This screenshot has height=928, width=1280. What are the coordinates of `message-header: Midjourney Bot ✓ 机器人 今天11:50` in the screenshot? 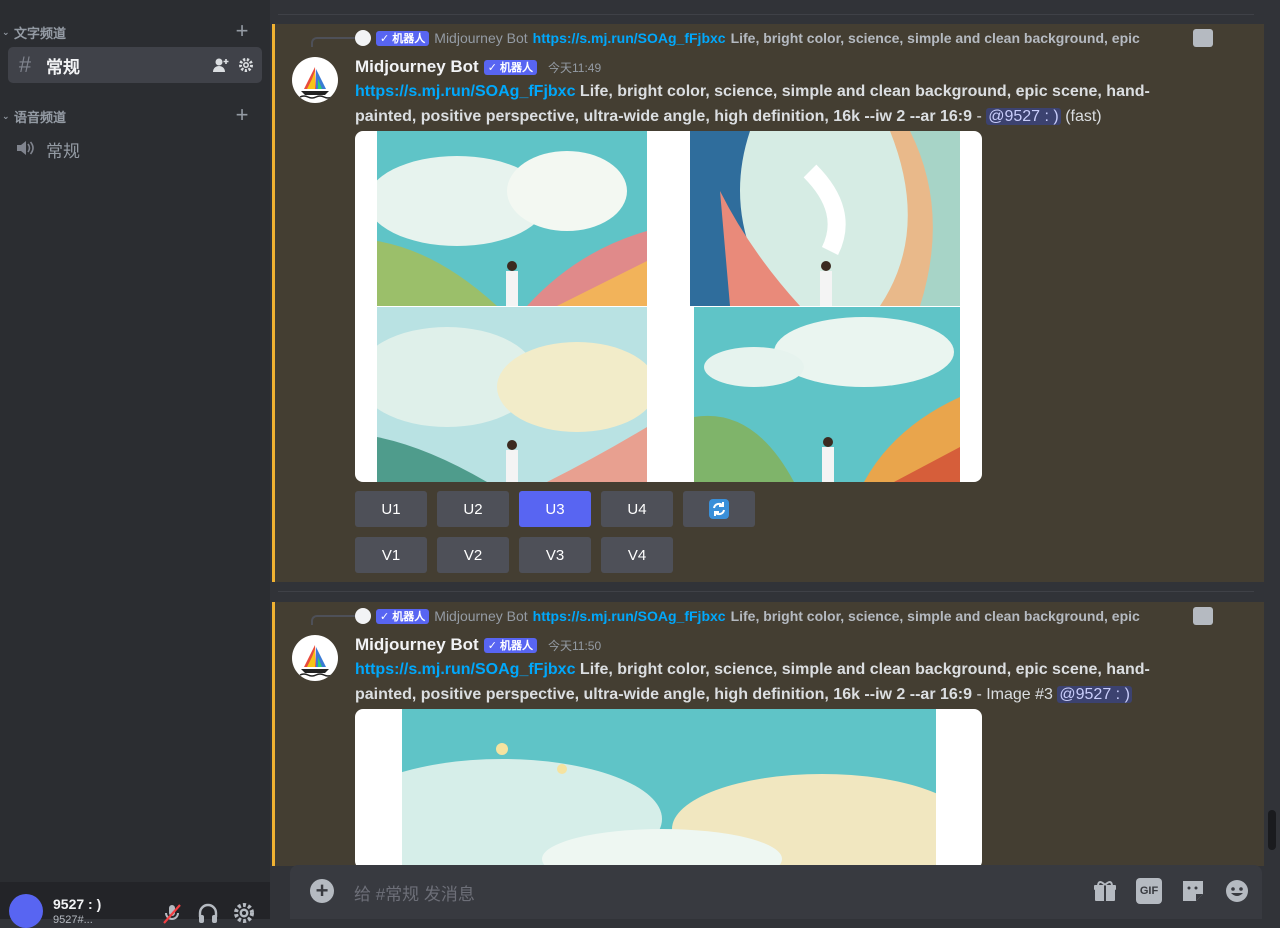 It's located at (478, 645).